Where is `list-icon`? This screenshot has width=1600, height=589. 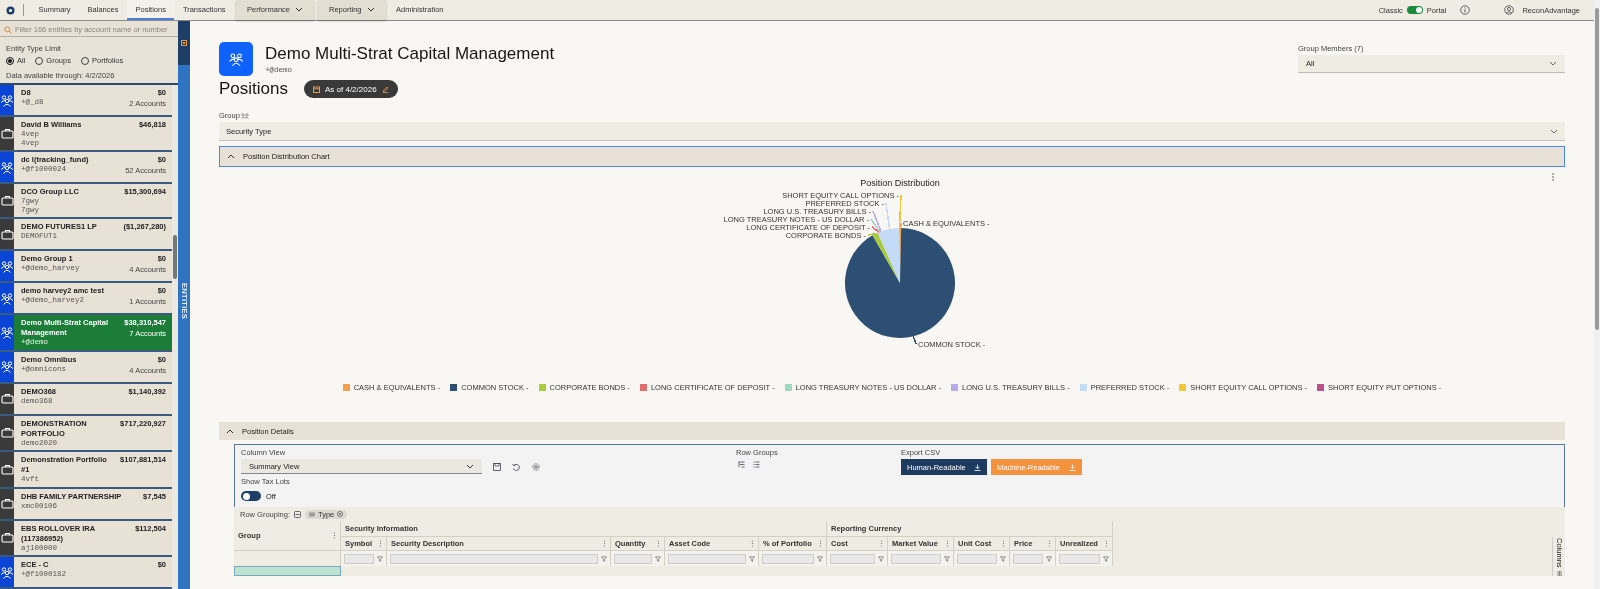
list-icon is located at coordinates (756, 464).